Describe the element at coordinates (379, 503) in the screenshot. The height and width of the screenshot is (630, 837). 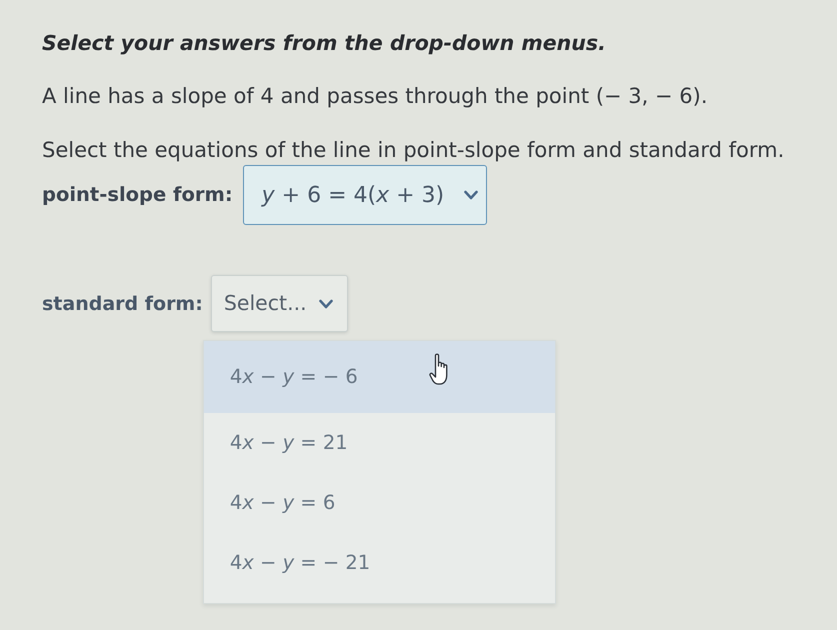
I see `dropdown-option: 4x − y = 6` at that location.